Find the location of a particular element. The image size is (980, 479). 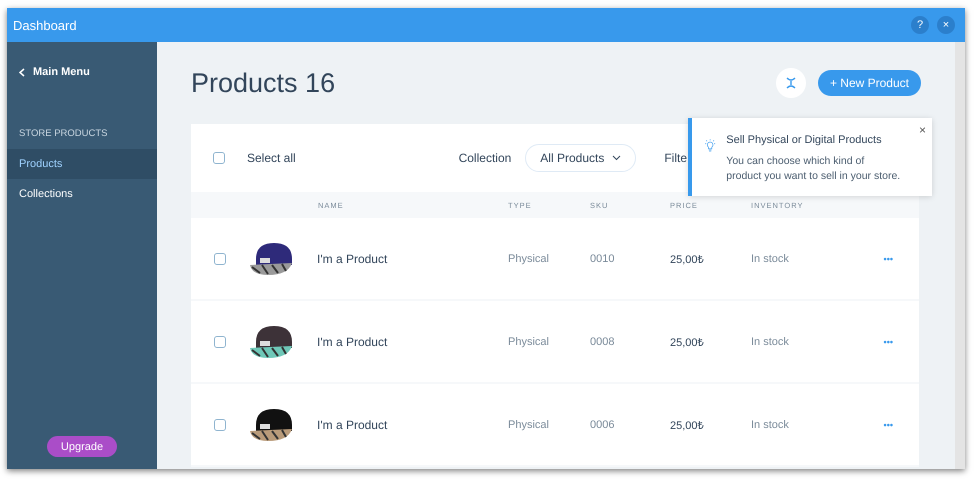

sidebar-item: Products is located at coordinates (82, 164).